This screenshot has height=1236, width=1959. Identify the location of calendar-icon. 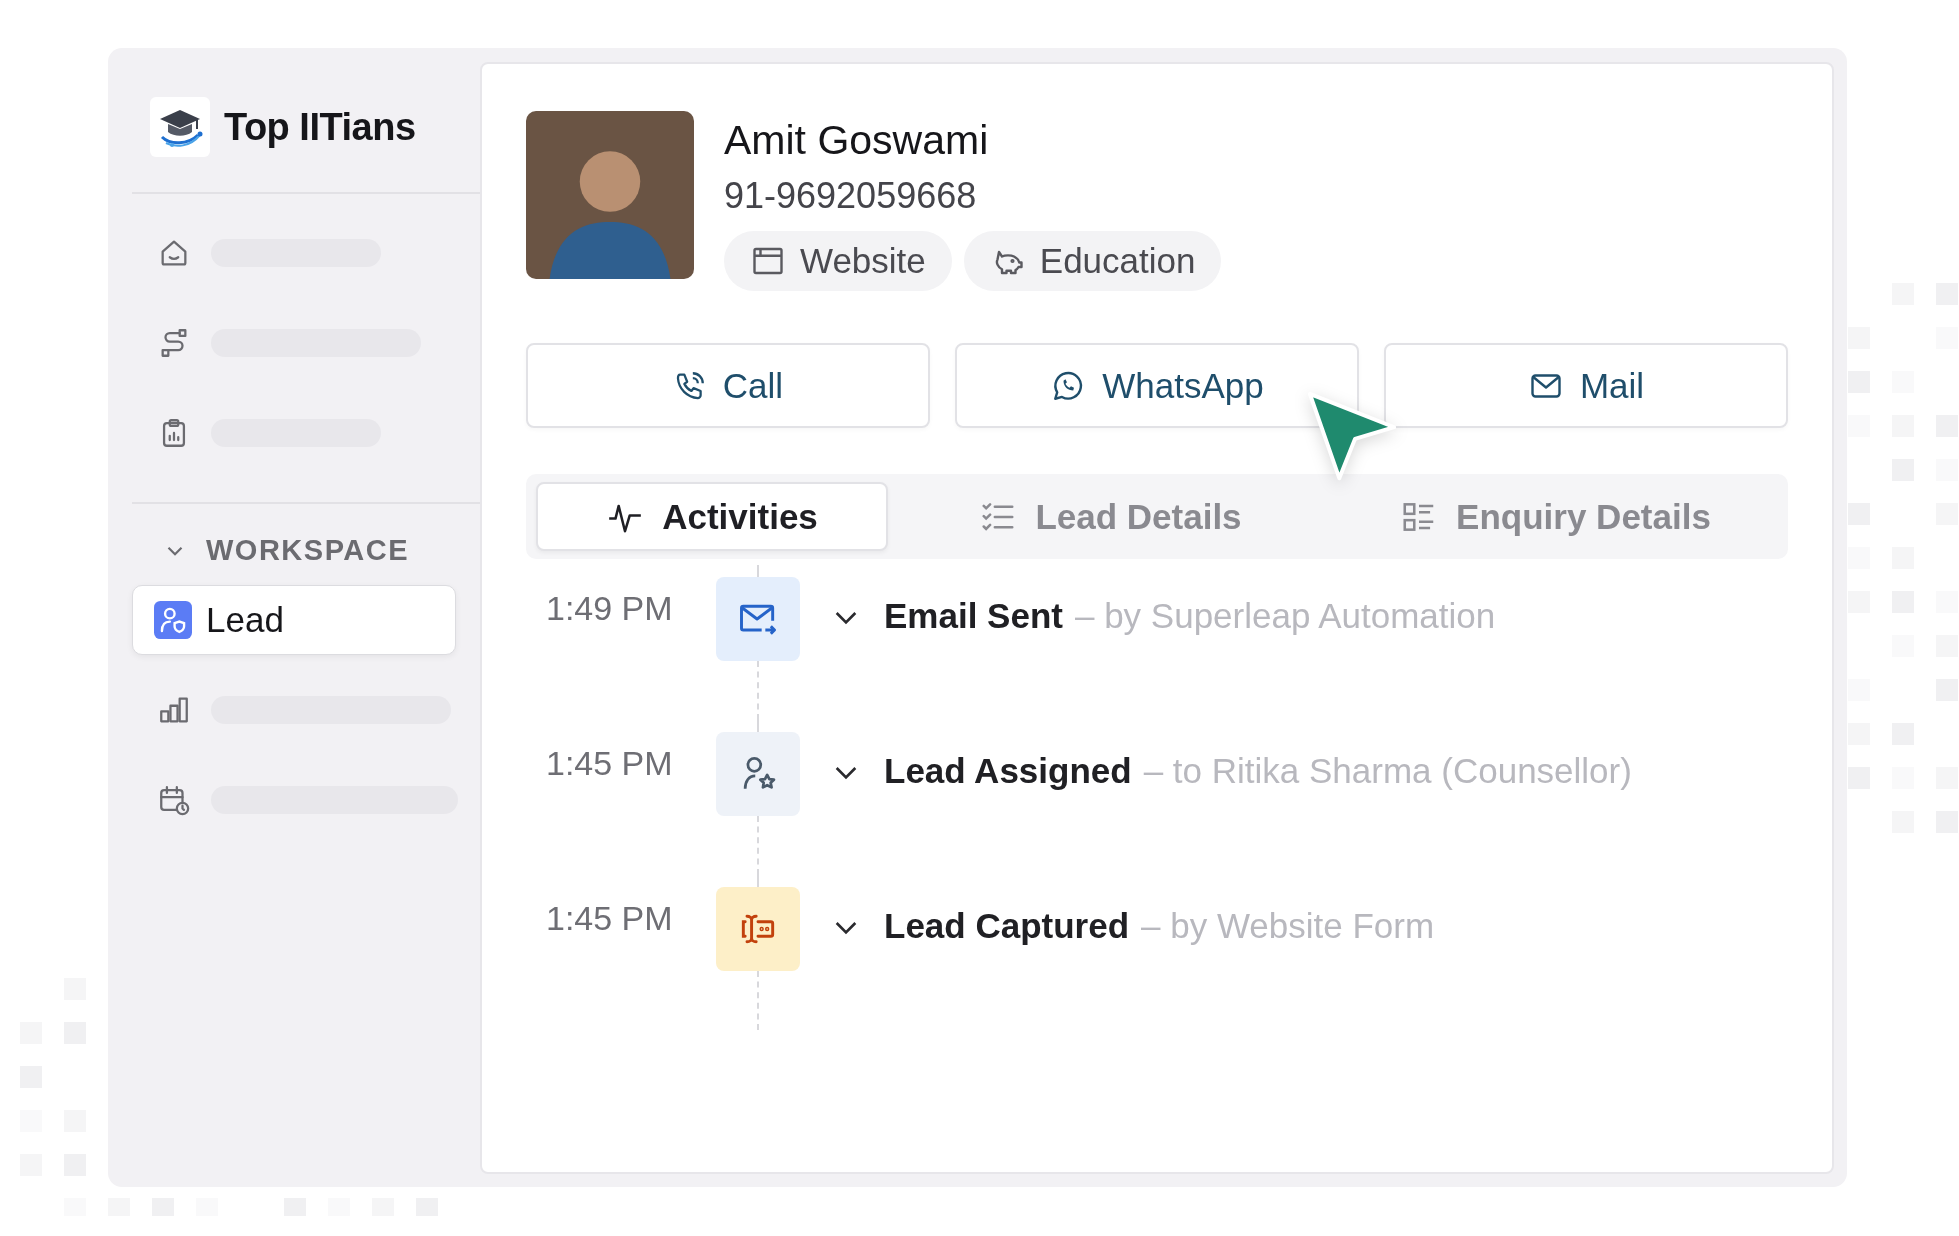
(174, 800).